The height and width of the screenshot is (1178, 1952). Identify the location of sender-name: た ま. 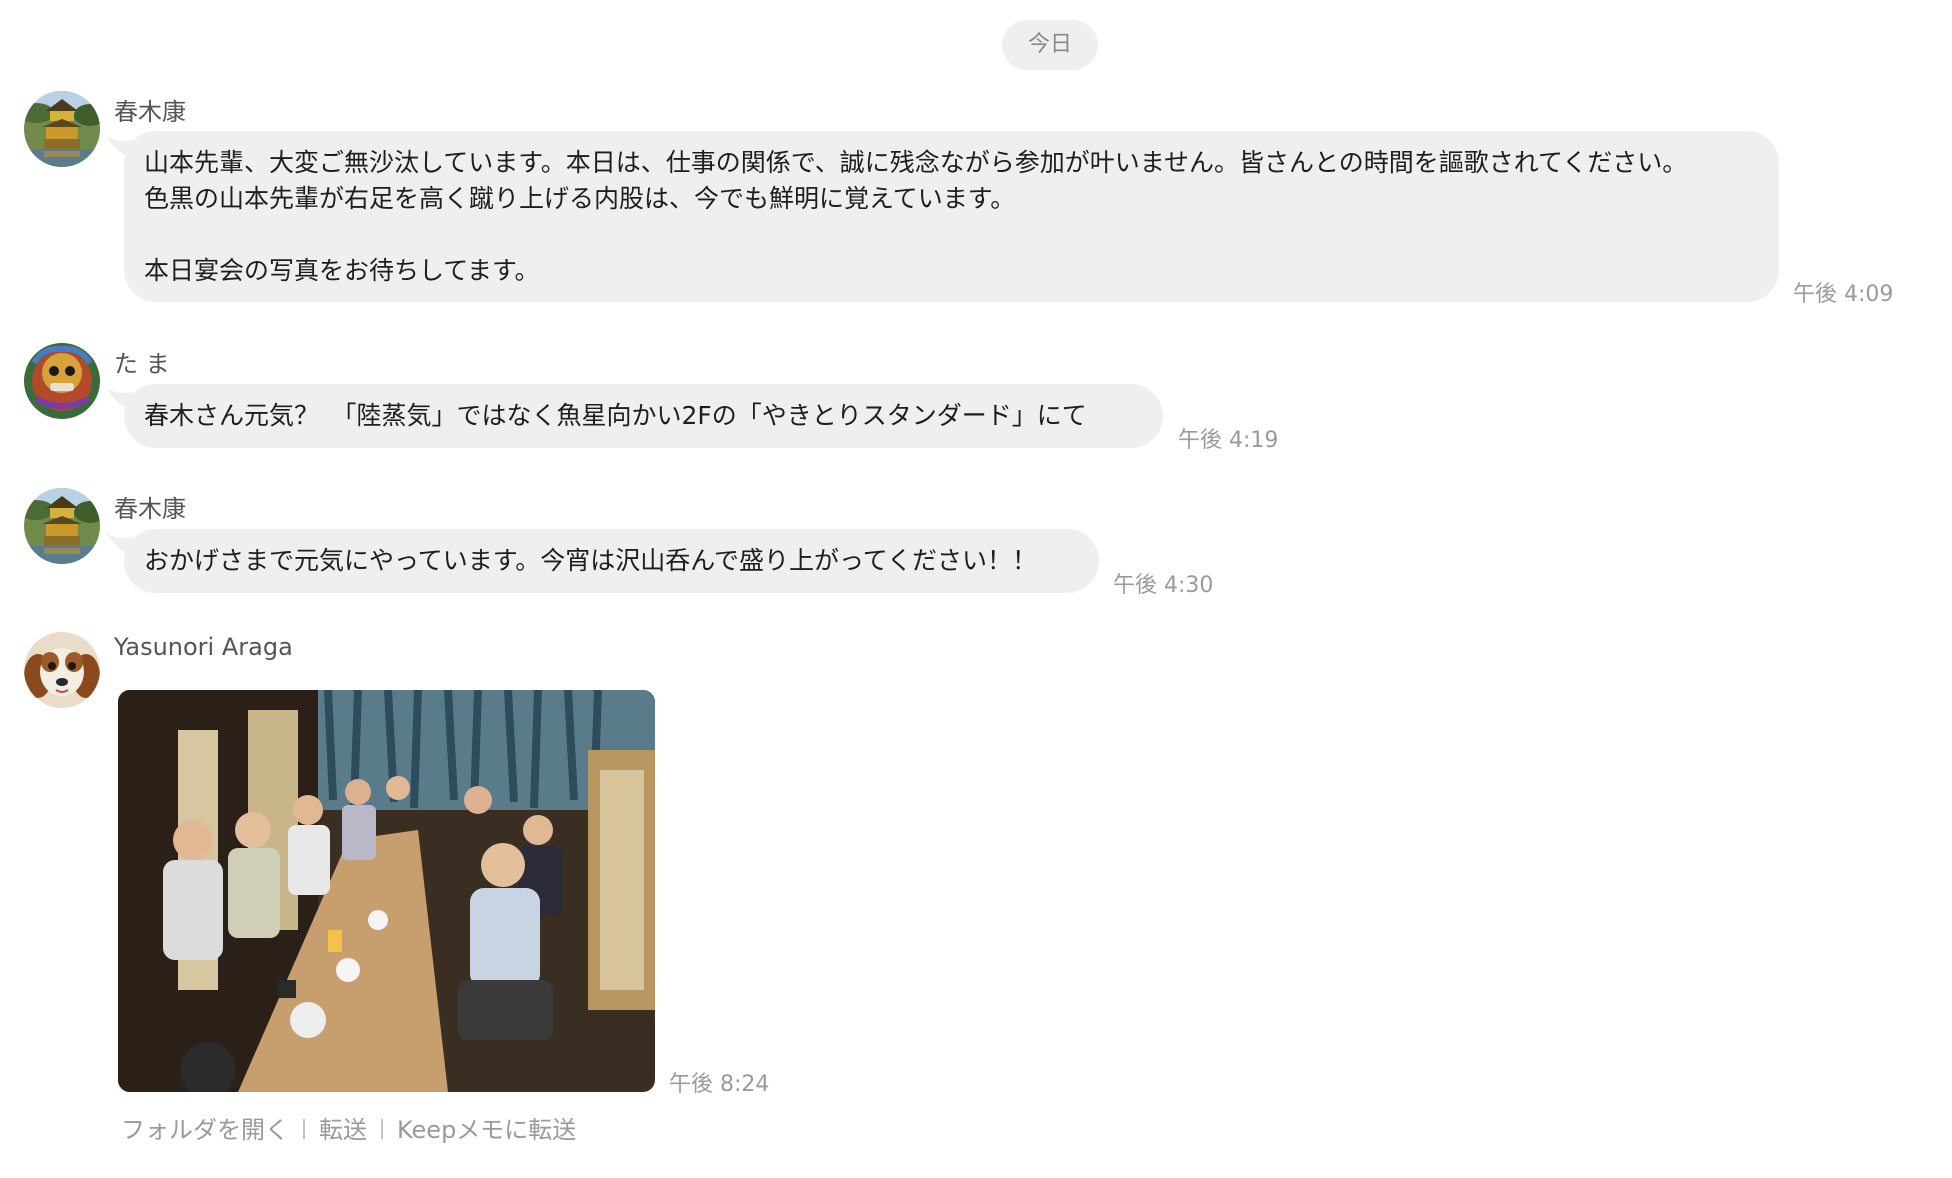
(142, 364).